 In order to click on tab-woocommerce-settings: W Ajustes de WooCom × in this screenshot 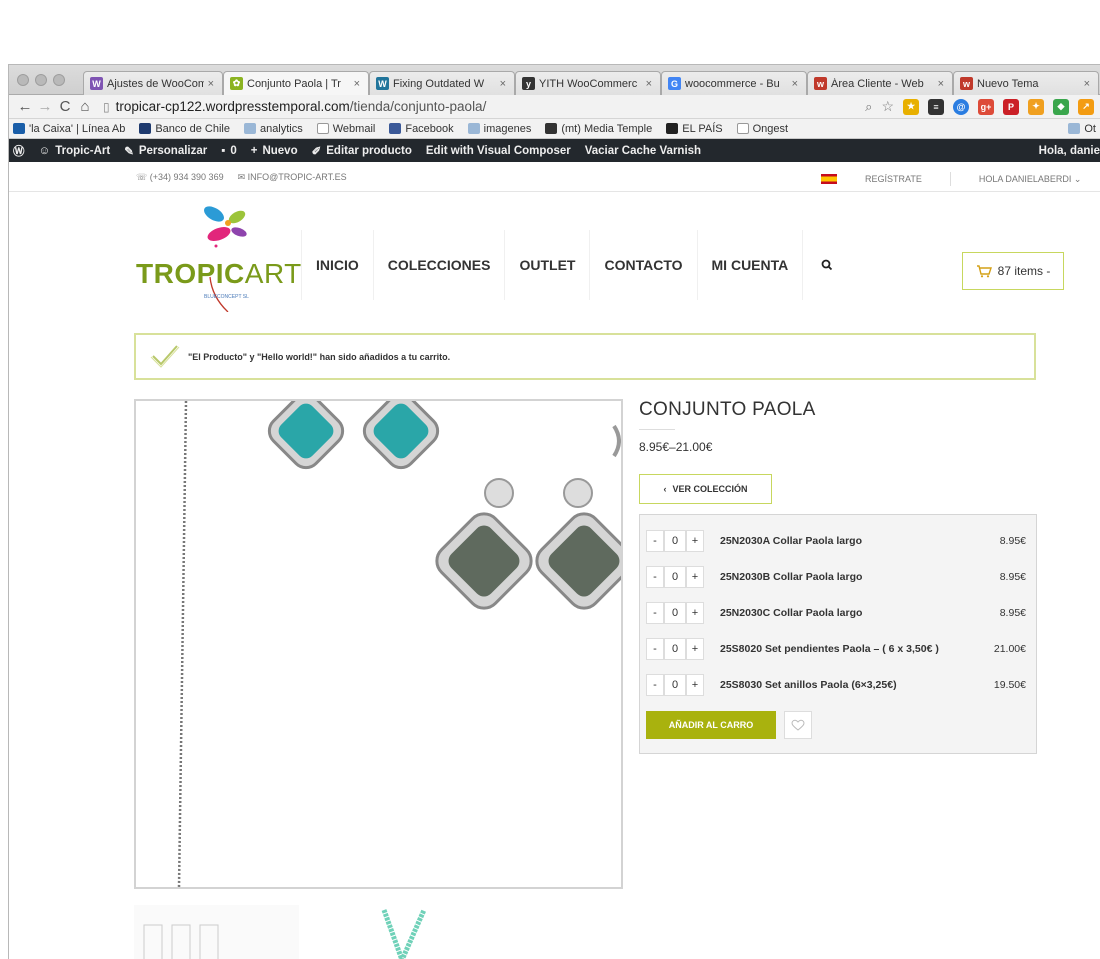, I will do `click(153, 83)`.